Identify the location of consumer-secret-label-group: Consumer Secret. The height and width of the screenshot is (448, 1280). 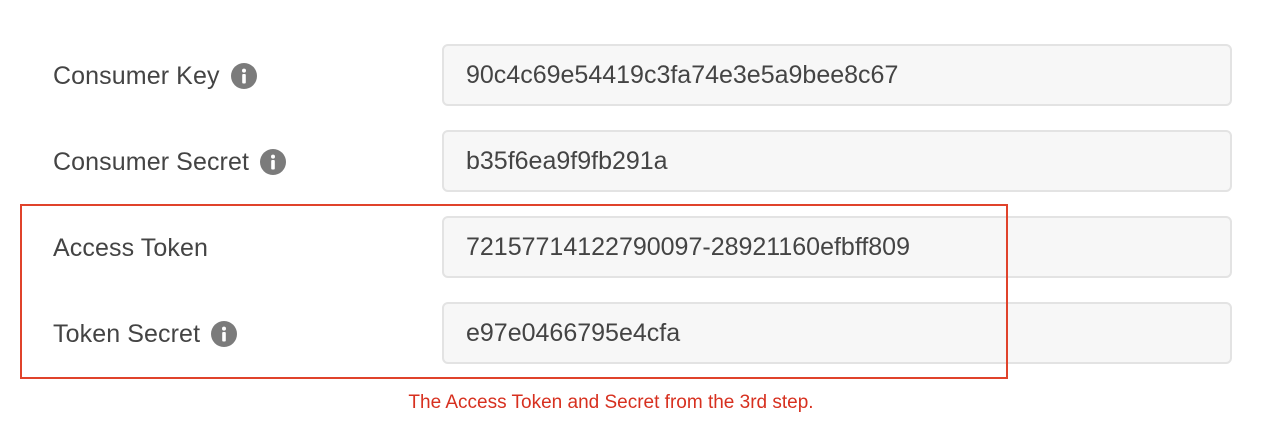
(170, 162).